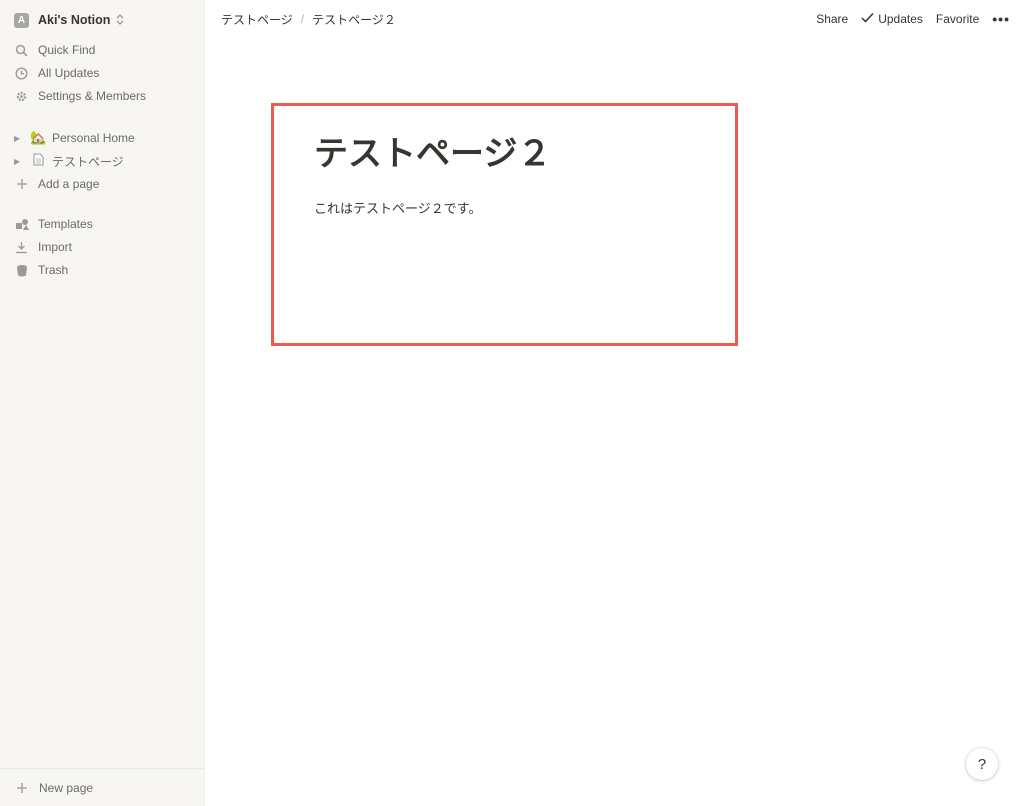 This screenshot has height=806, width=1024. I want to click on page-actions: Share Updates Favorite •••, so click(913, 19).